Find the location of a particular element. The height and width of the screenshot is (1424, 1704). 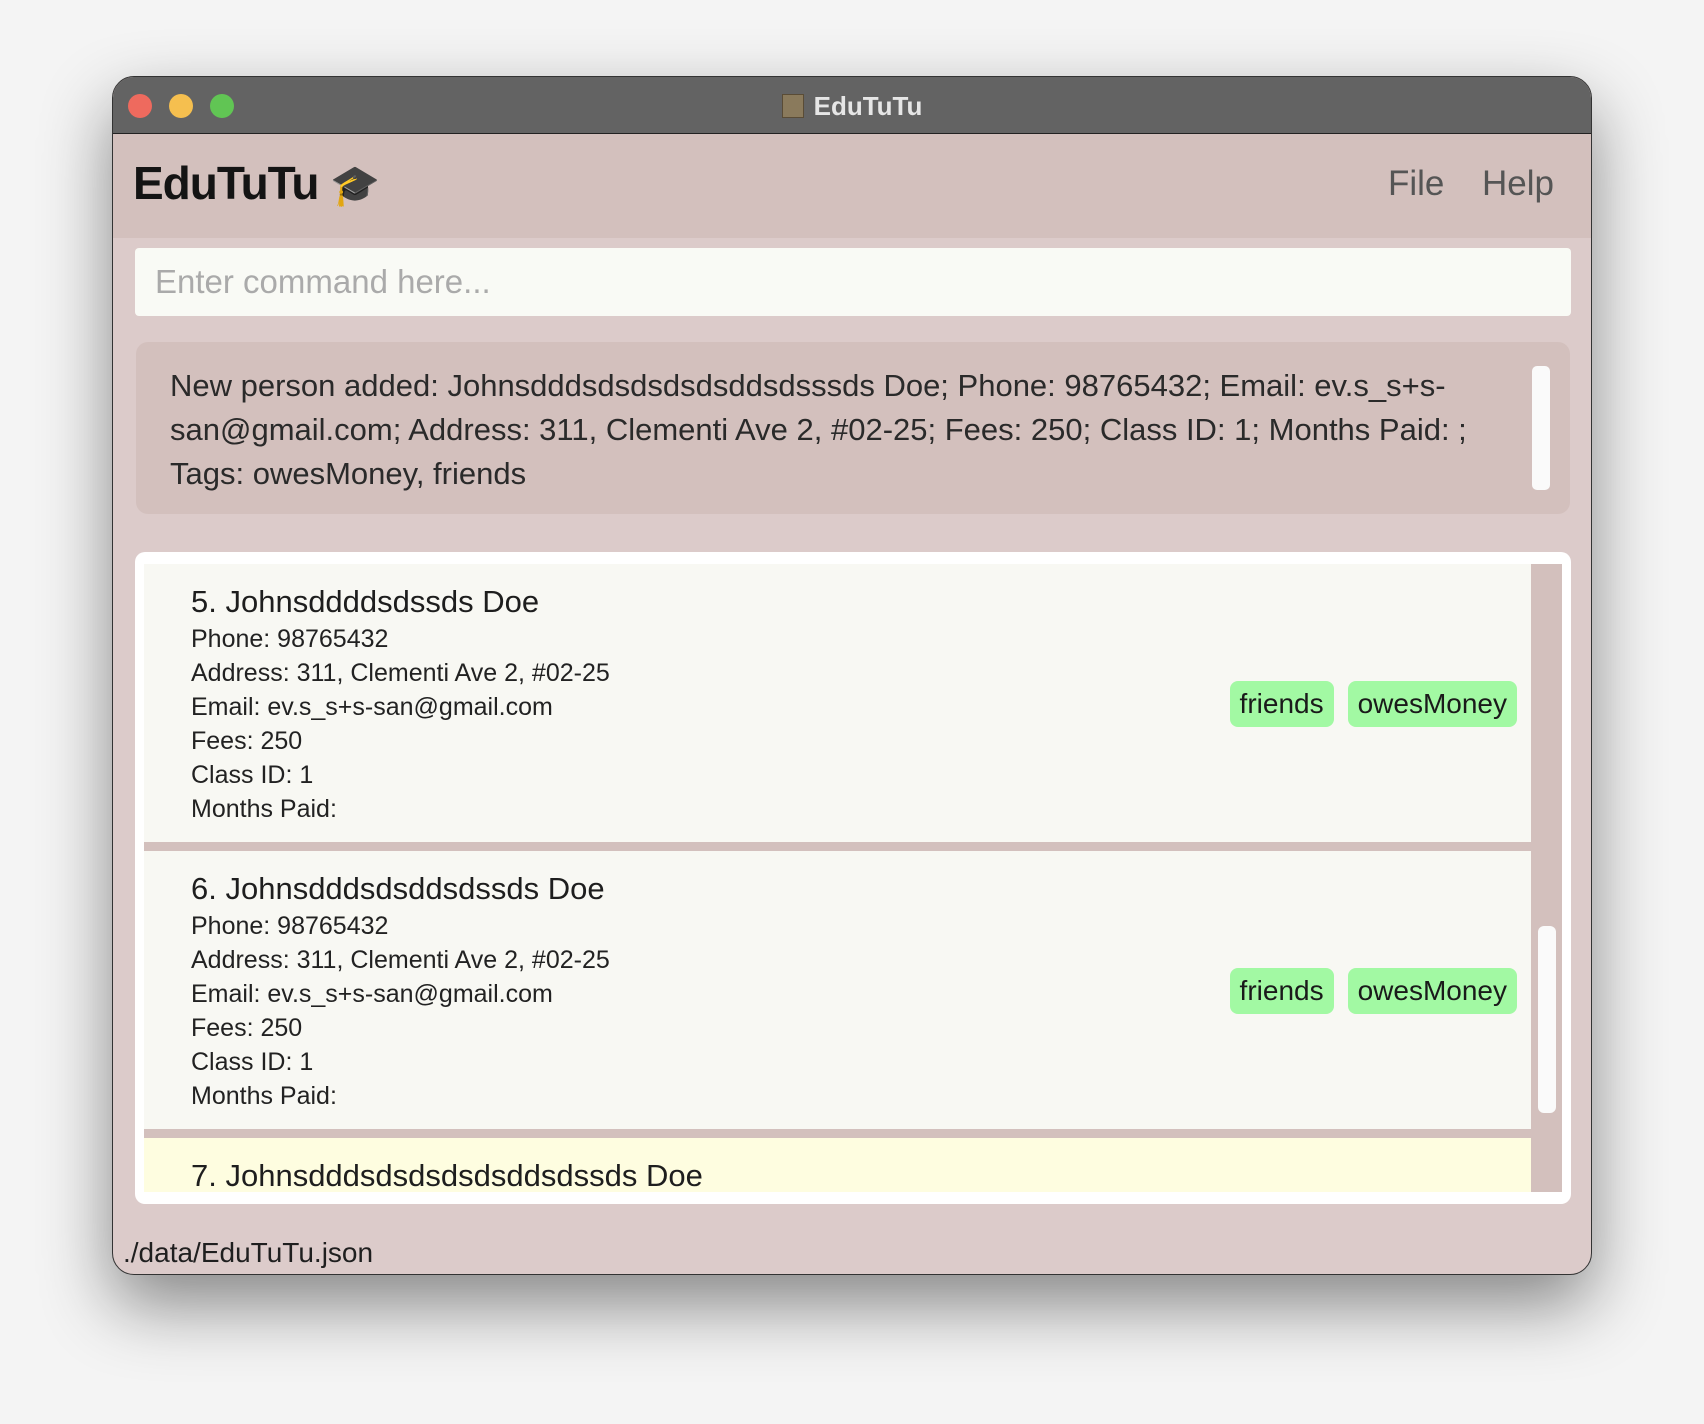

menu-file: File is located at coordinates (1416, 184).